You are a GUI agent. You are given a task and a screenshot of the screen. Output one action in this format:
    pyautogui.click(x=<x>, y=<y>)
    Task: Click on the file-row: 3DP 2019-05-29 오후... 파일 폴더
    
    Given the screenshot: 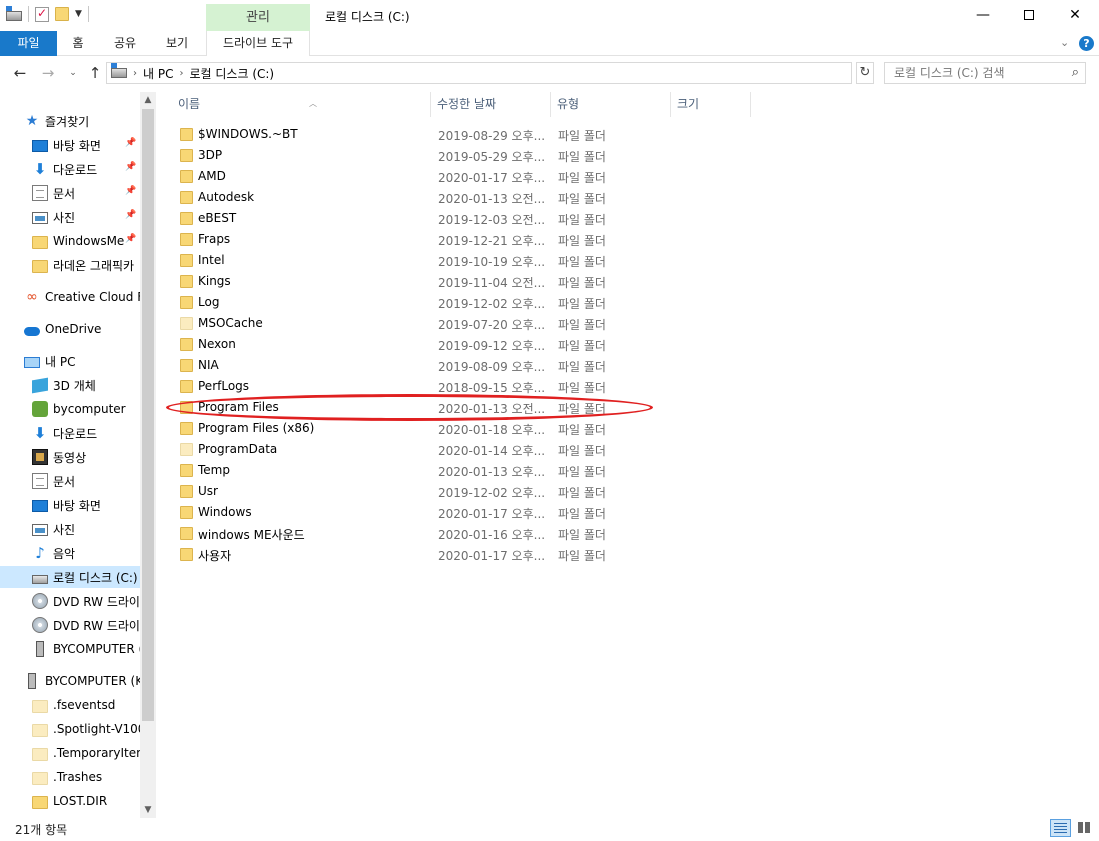 What is the action you would take?
    pyautogui.click(x=472, y=155)
    